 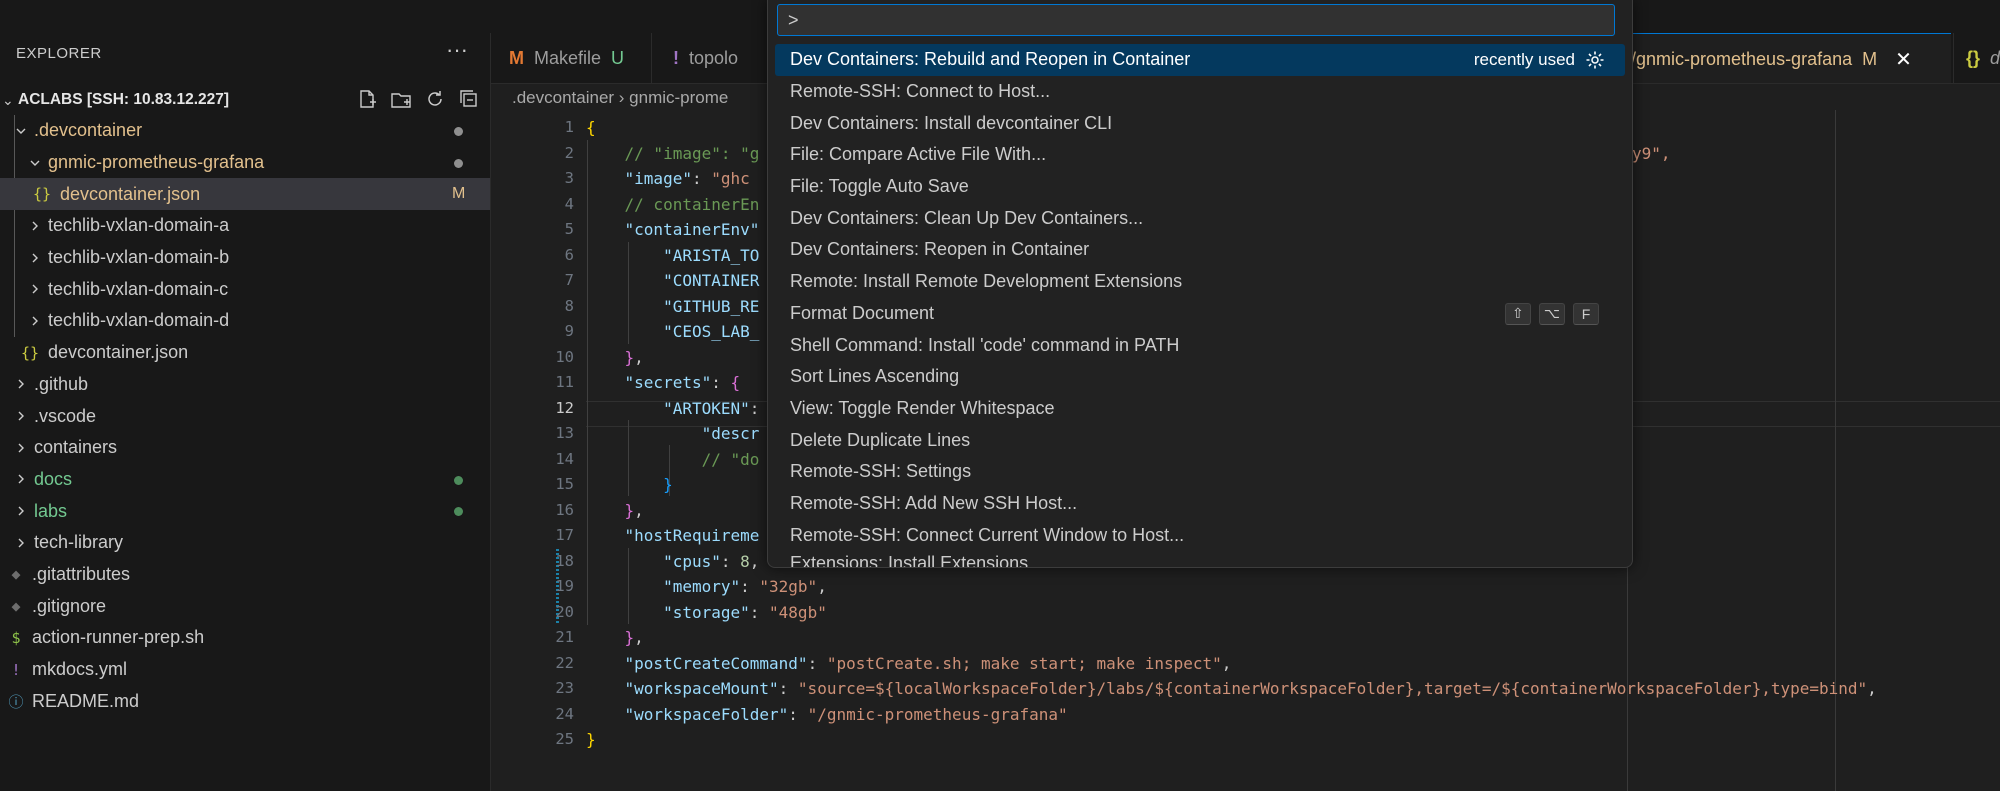 I want to click on tree-item-gitignore: ◆ .gitignore, so click(x=245, y=606).